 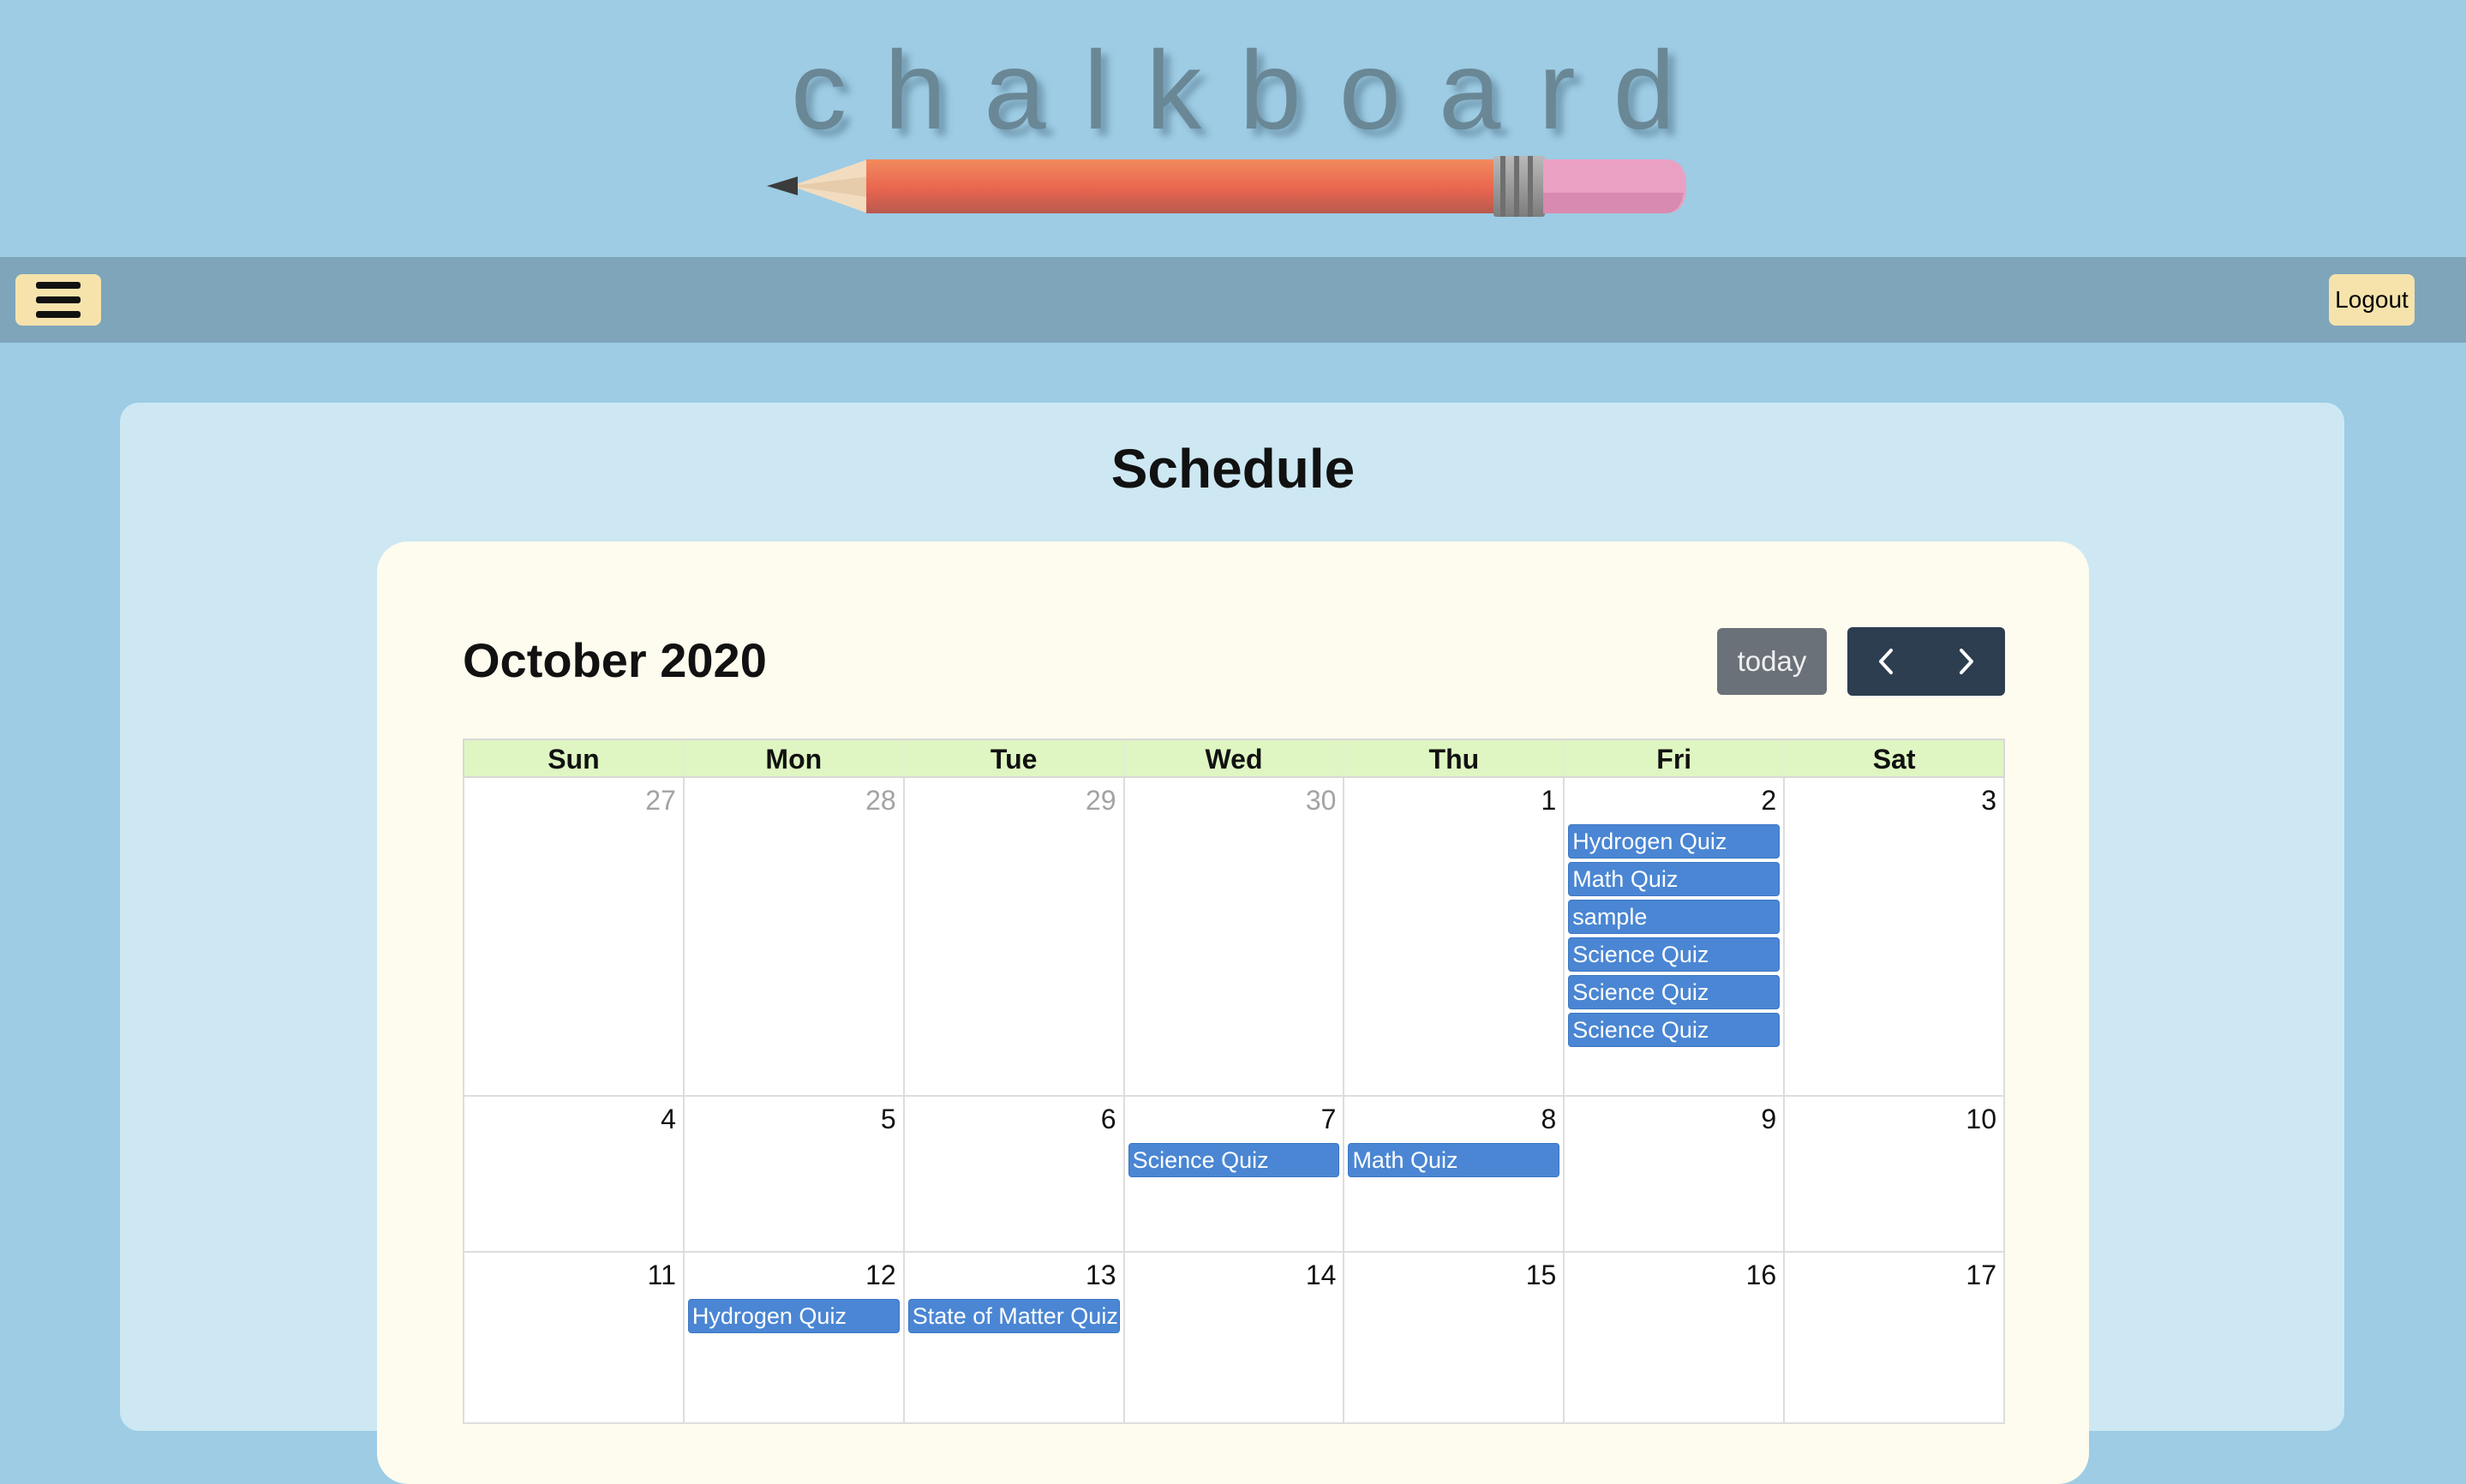 I want to click on day-cell: 13 State of Matter Quiz, so click(x=1013, y=1339).